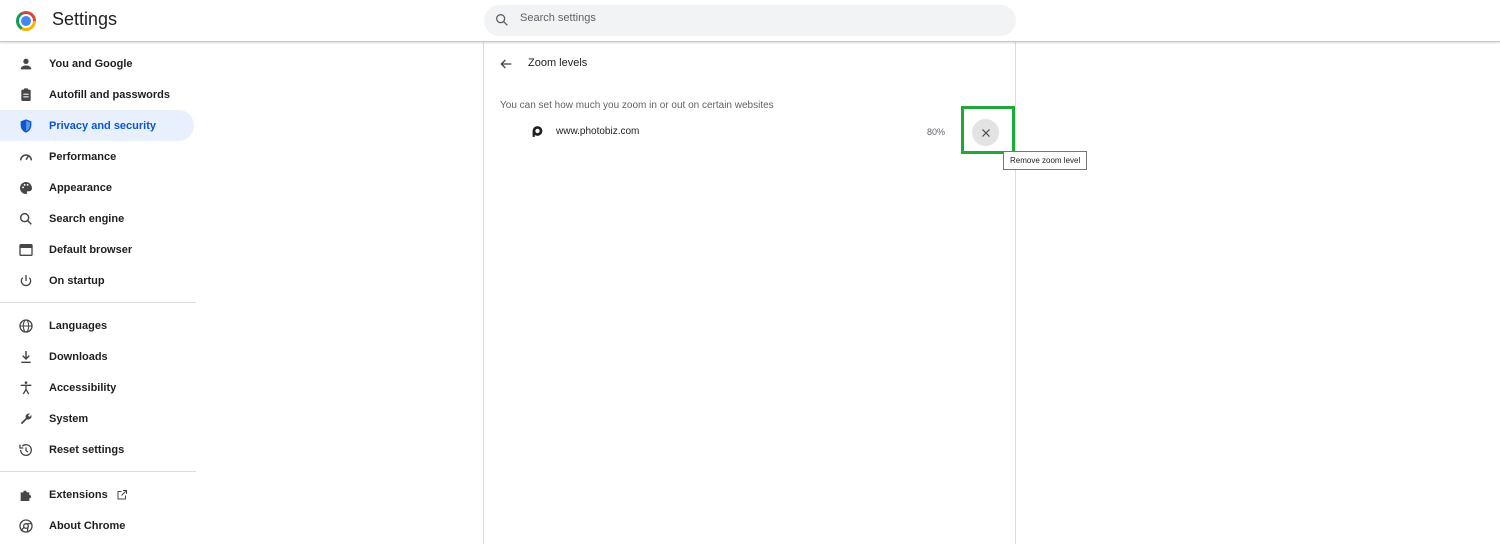 The height and width of the screenshot is (544, 1500). Describe the element at coordinates (26, 21) in the screenshot. I see `chrome-logo-icon` at that location.